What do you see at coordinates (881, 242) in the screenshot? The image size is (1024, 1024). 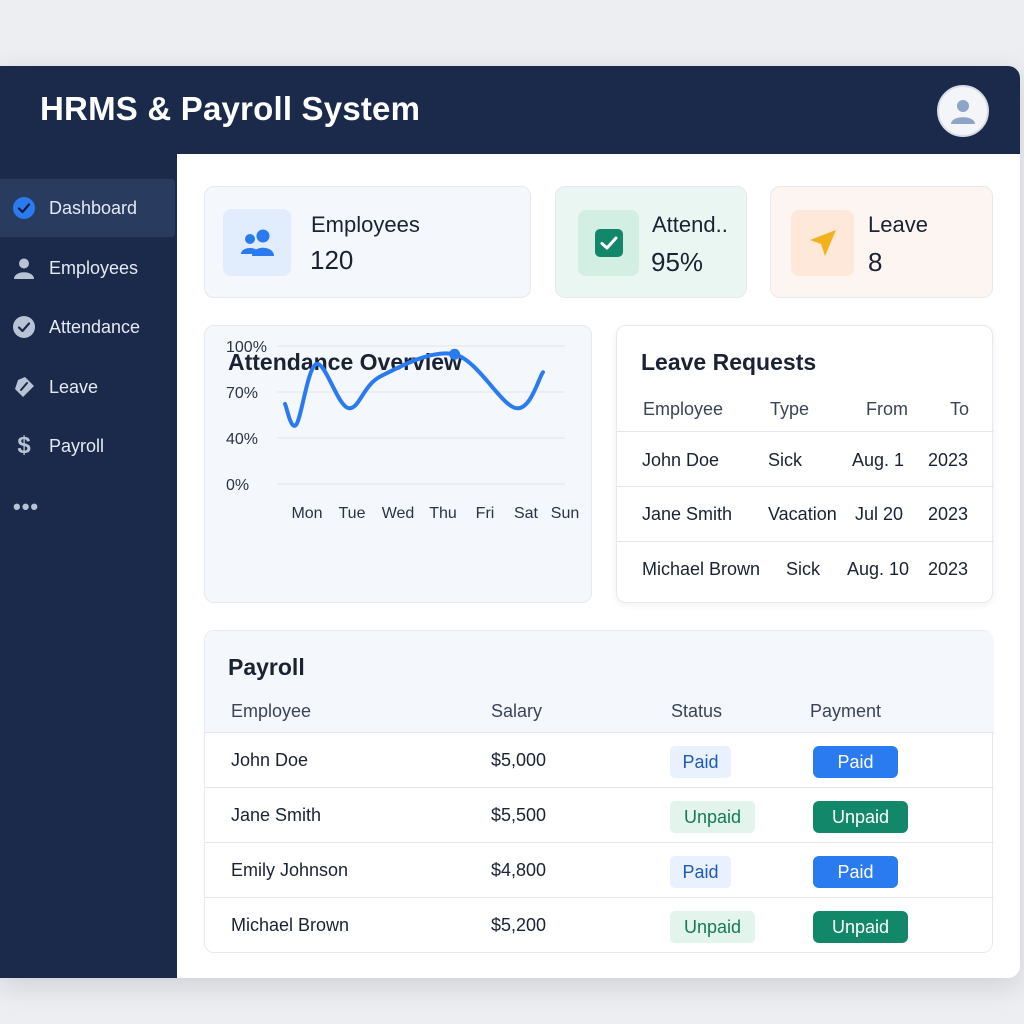 I see `stat-card-leave: Leave 8` at bounding box center [881, 242].